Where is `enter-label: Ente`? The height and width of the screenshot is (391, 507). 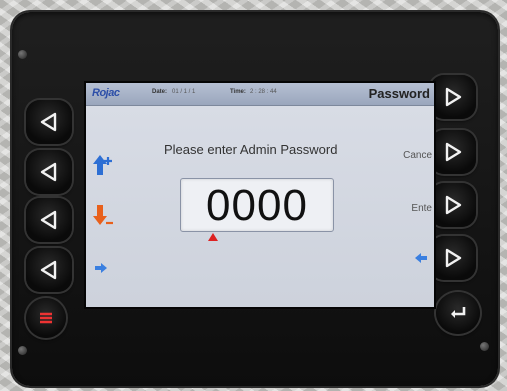 enter-label: Ente is located at coordinates (421, 208).